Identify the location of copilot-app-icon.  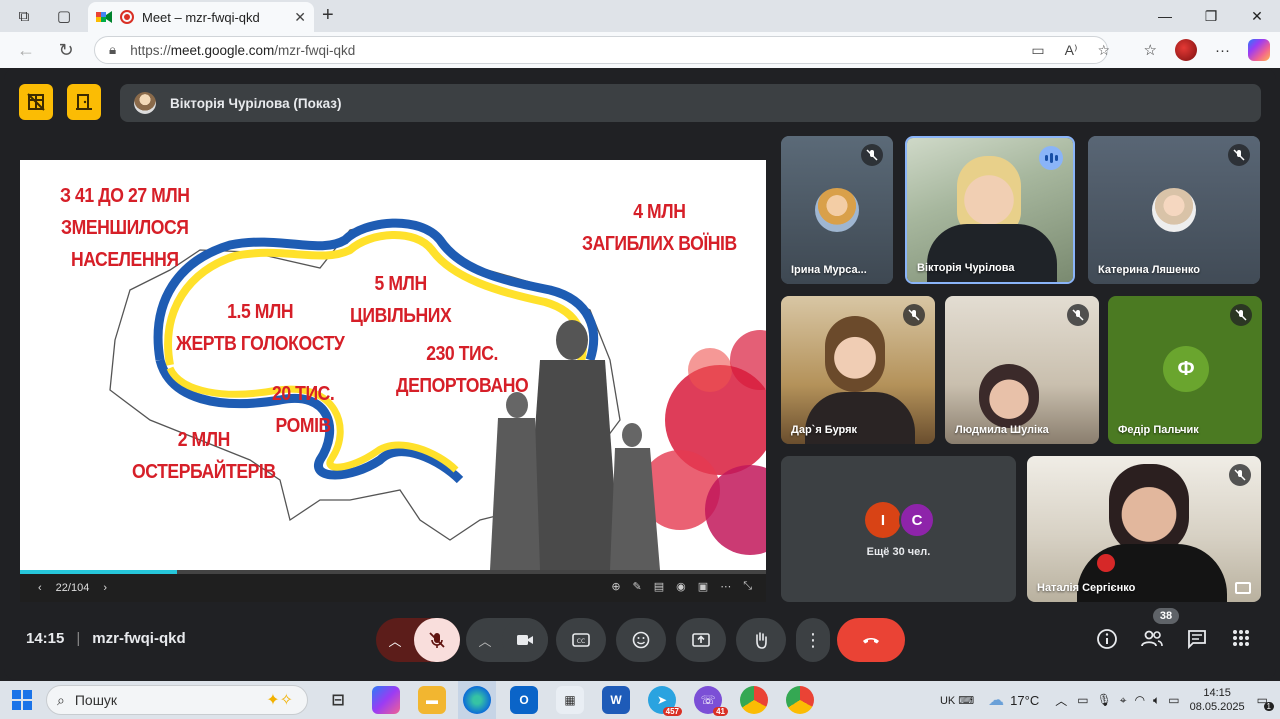
(386, 700).